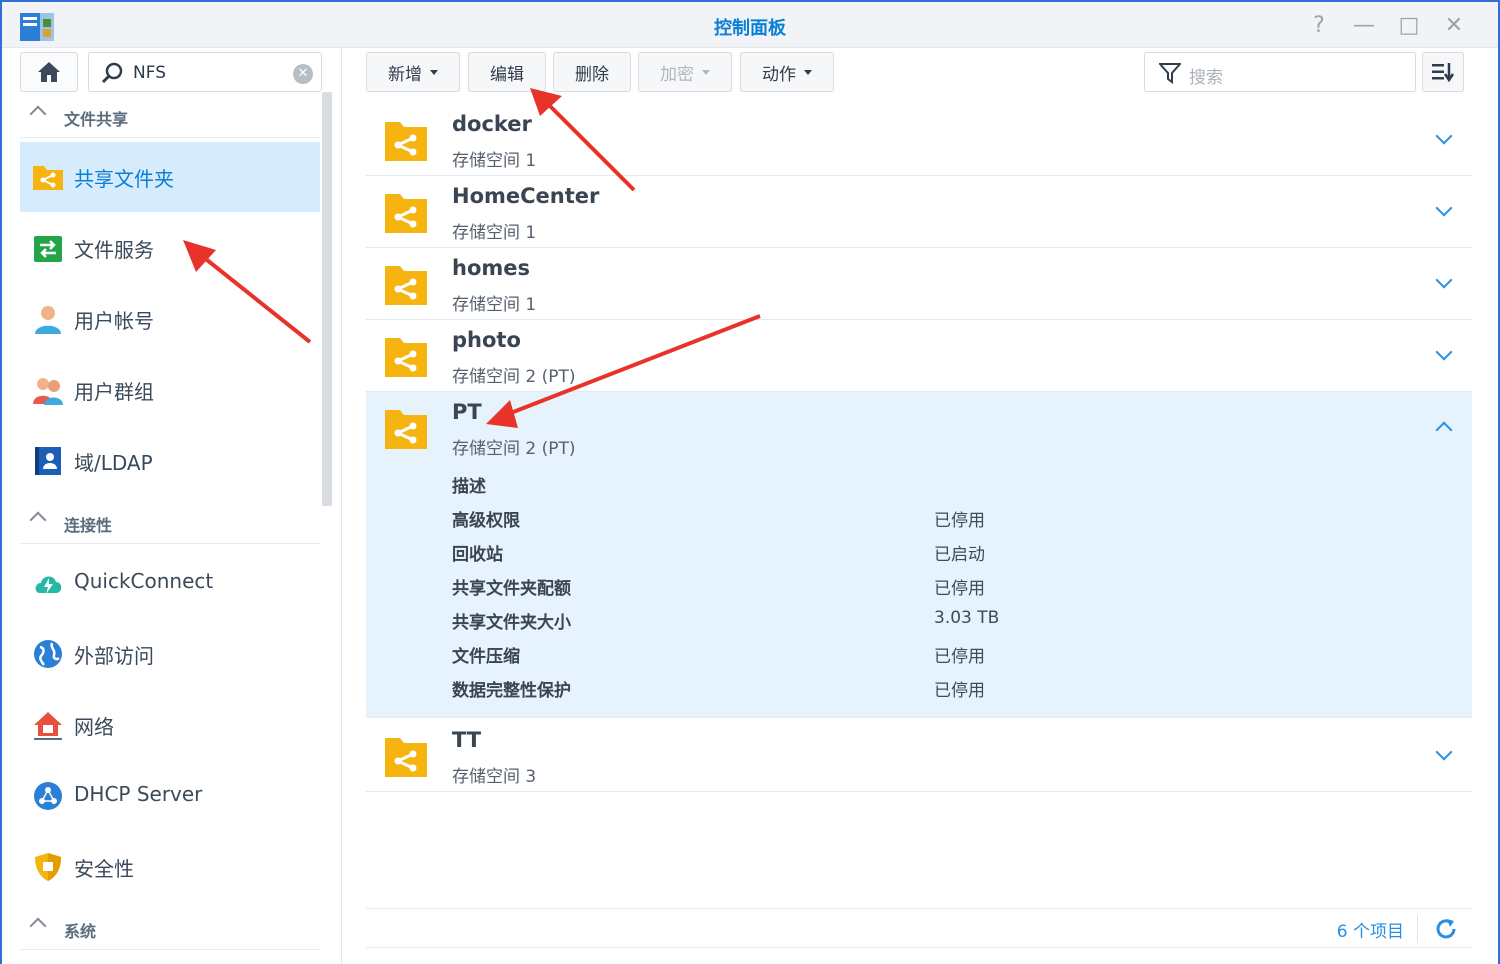  Describe the element at coordinates (919, 356) in the screenshot. I see `folder-row-photo: photo 存储空间 2 (PT)` at that location.